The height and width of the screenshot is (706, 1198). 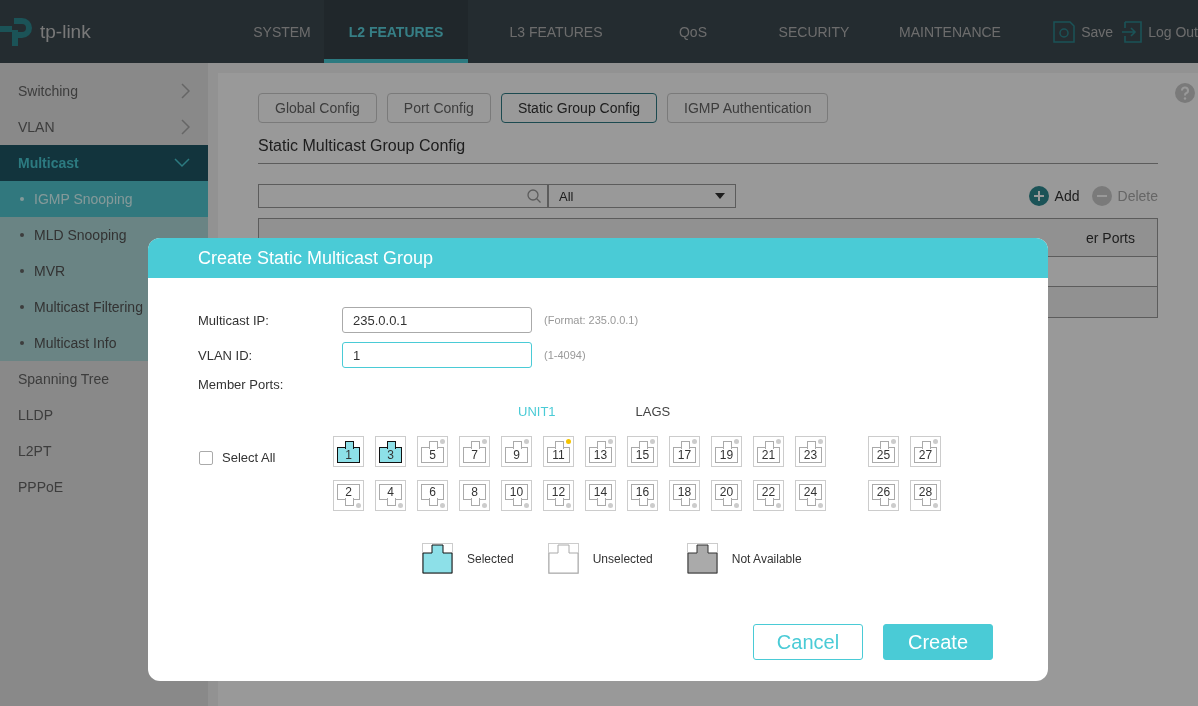 What do you see at coordinates (432, 495) in the screenshot?
I see `port-button: 6` at bounding box center [432, 495].